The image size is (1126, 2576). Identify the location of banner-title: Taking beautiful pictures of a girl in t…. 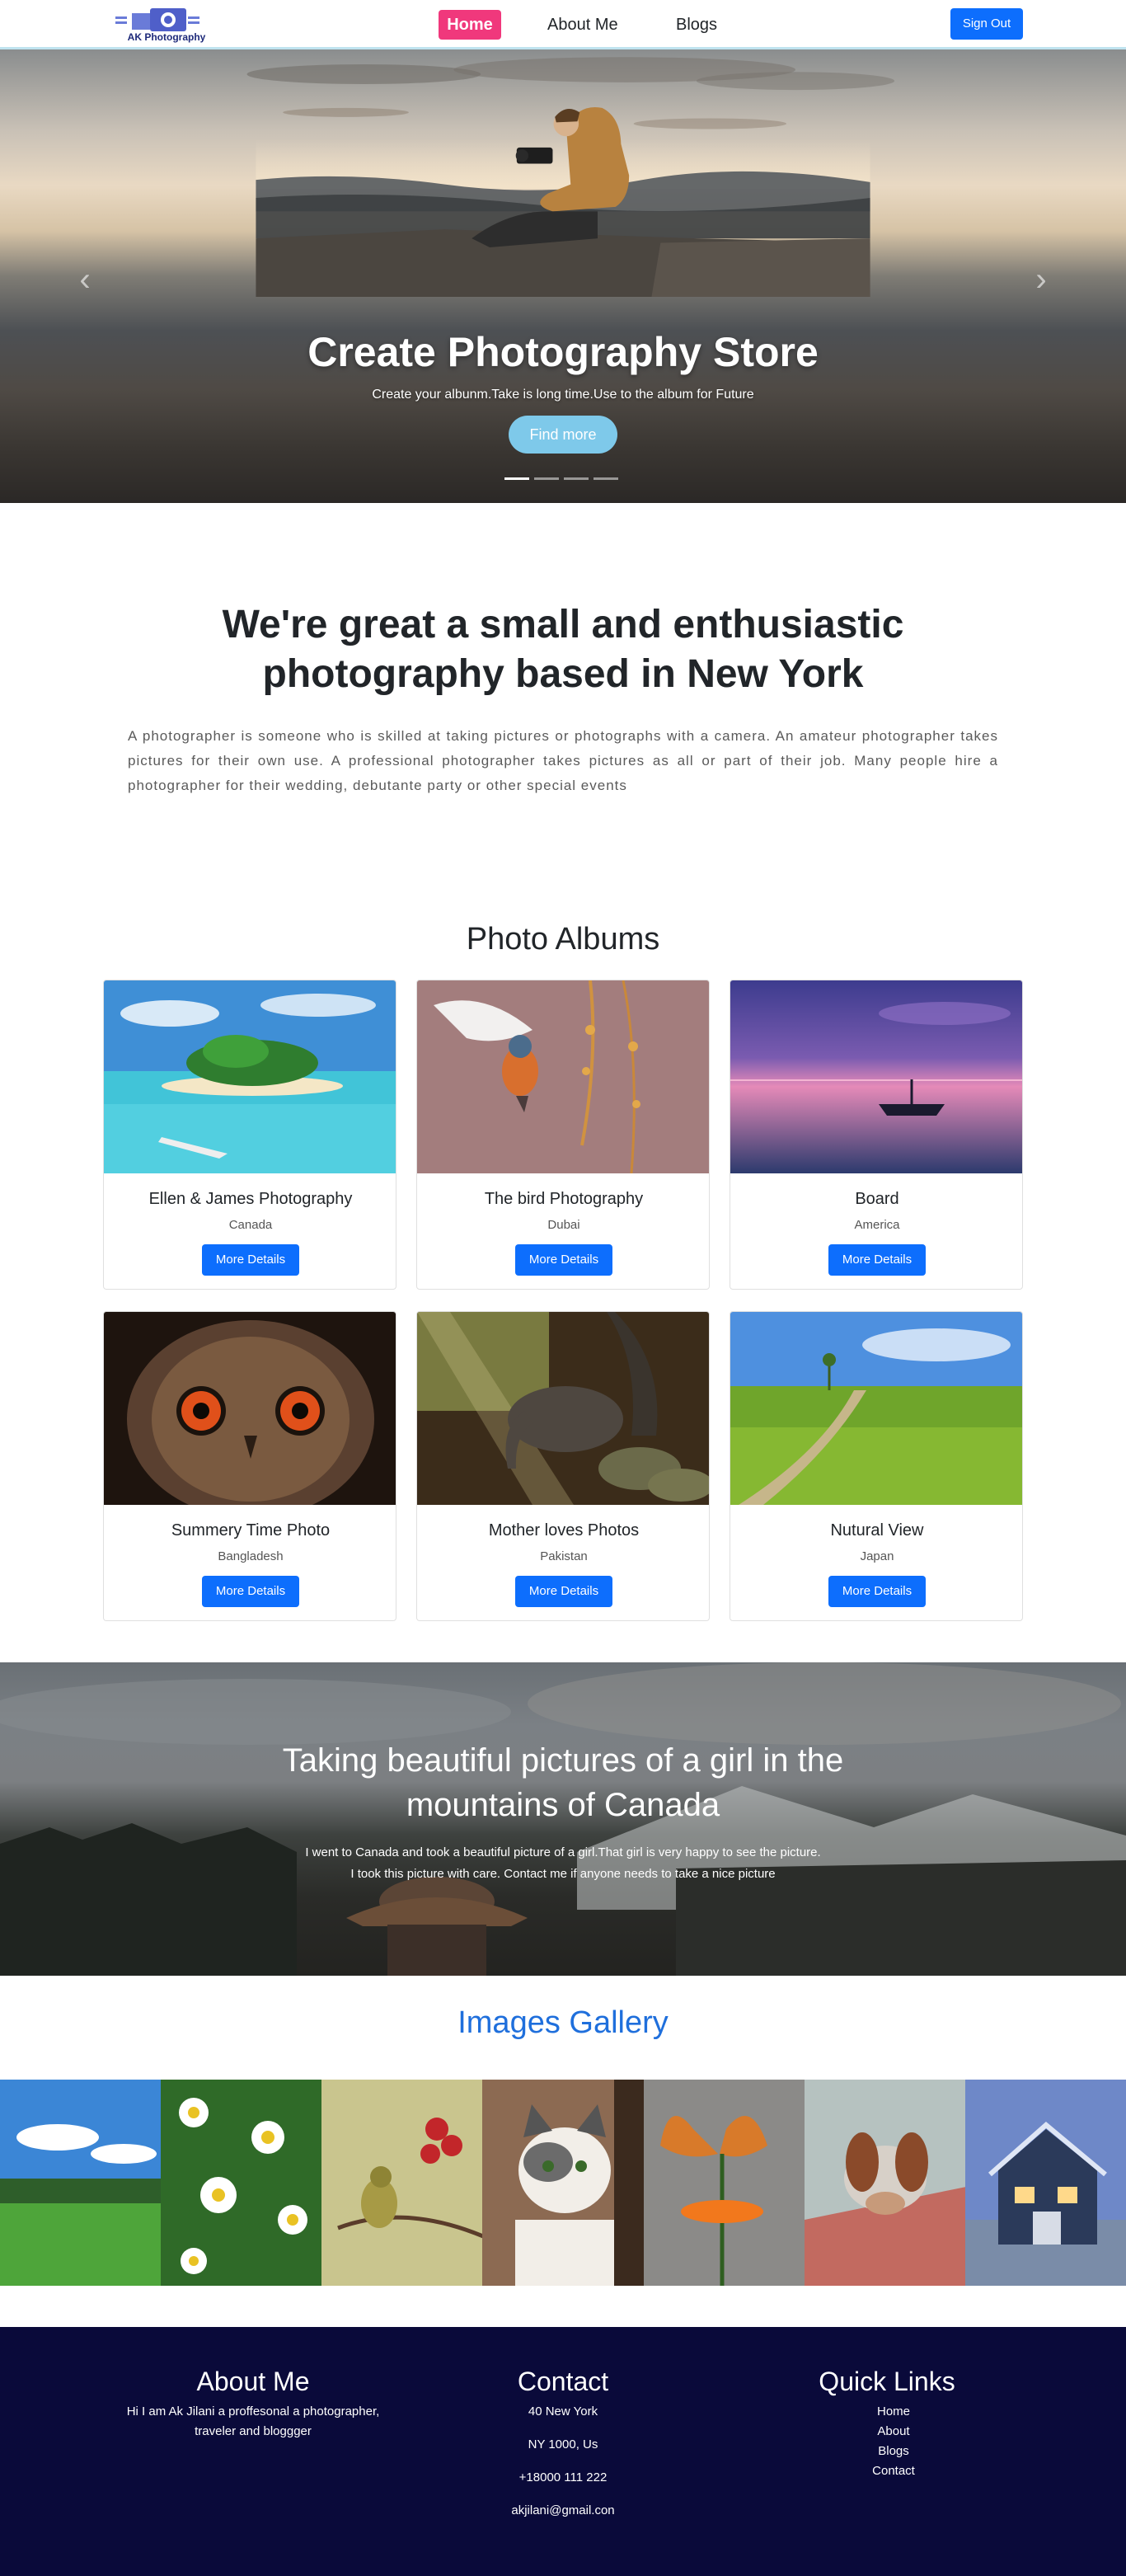
(563, 1782).